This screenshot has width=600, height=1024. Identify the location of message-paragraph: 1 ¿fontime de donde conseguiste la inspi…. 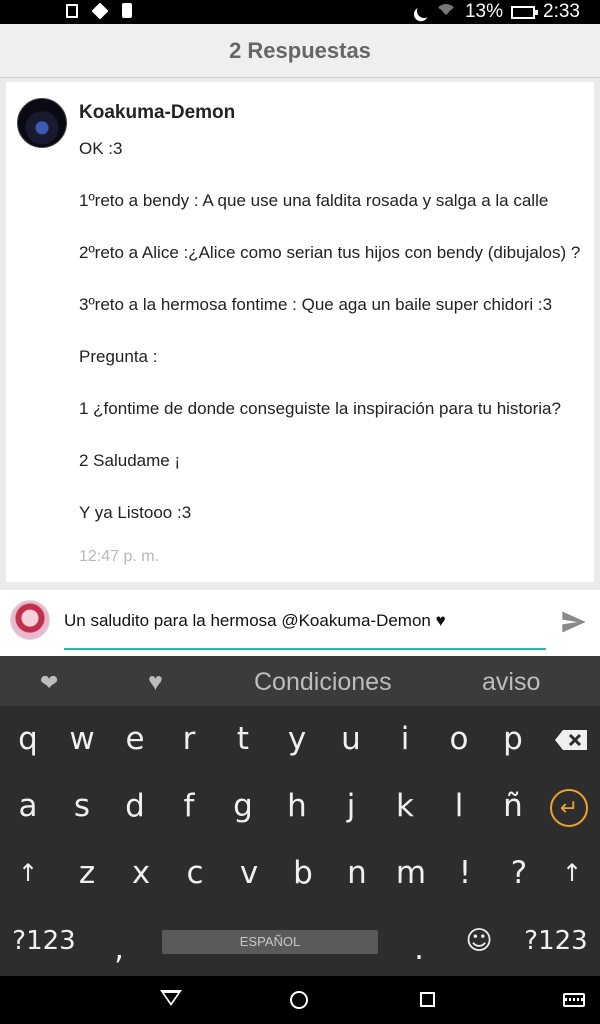
(320, 408).